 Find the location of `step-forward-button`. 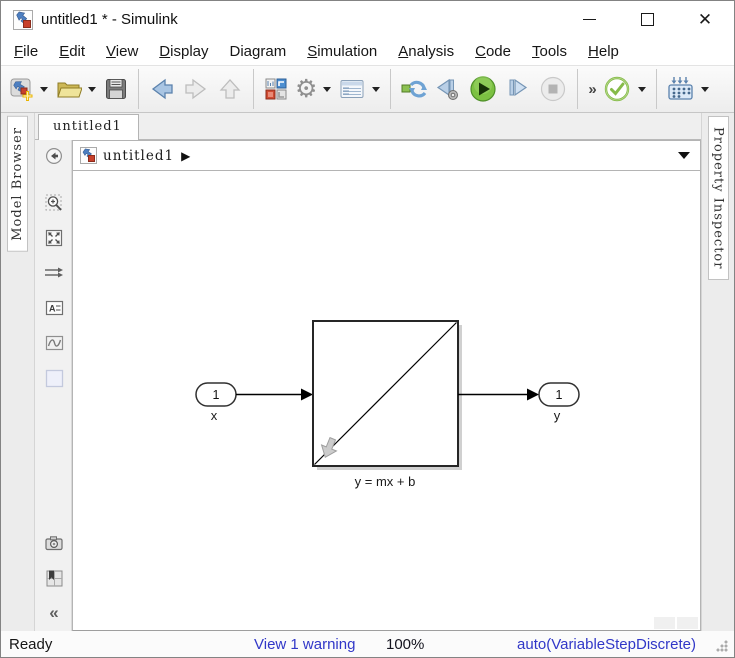

step-forward-button is located at coordinates (518, 89).